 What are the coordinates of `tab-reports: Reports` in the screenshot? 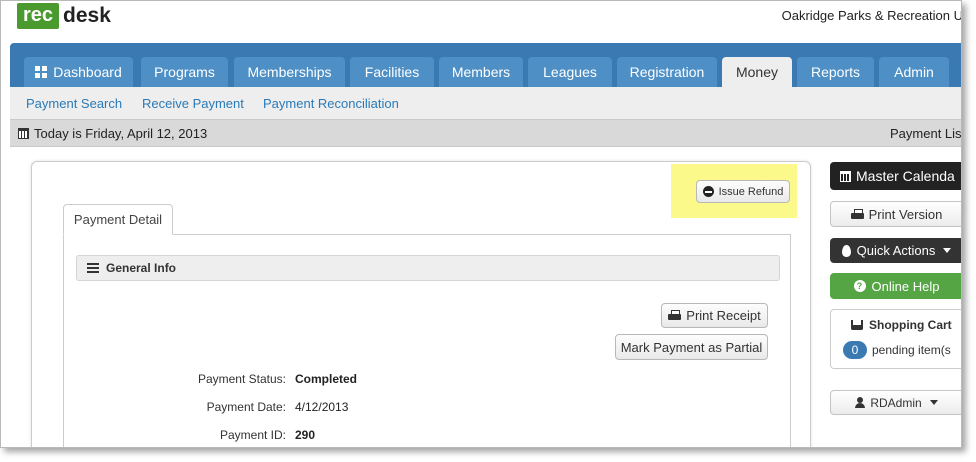 It's located at (835, 72).